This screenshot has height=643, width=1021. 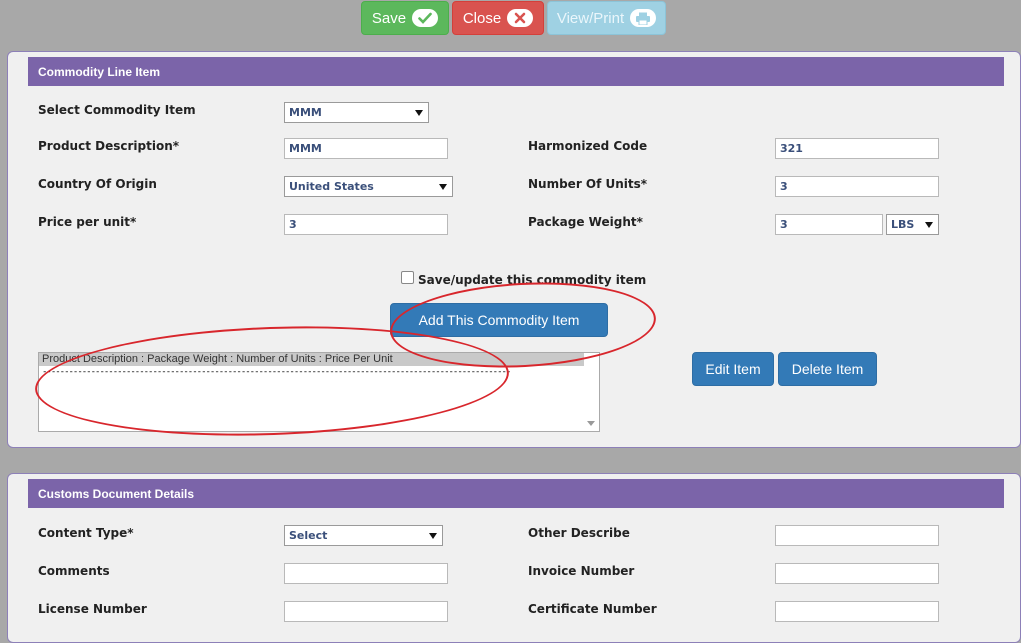 I want to click on customs-panel-header: Customs Document Details, so click(x=516, y=493).